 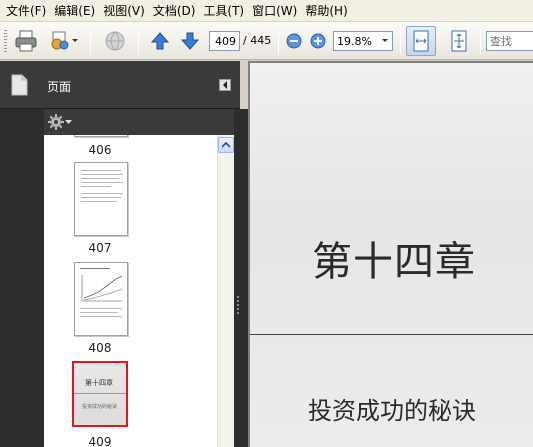 I want to click on previous-page-button, so click(x=160, y=41).